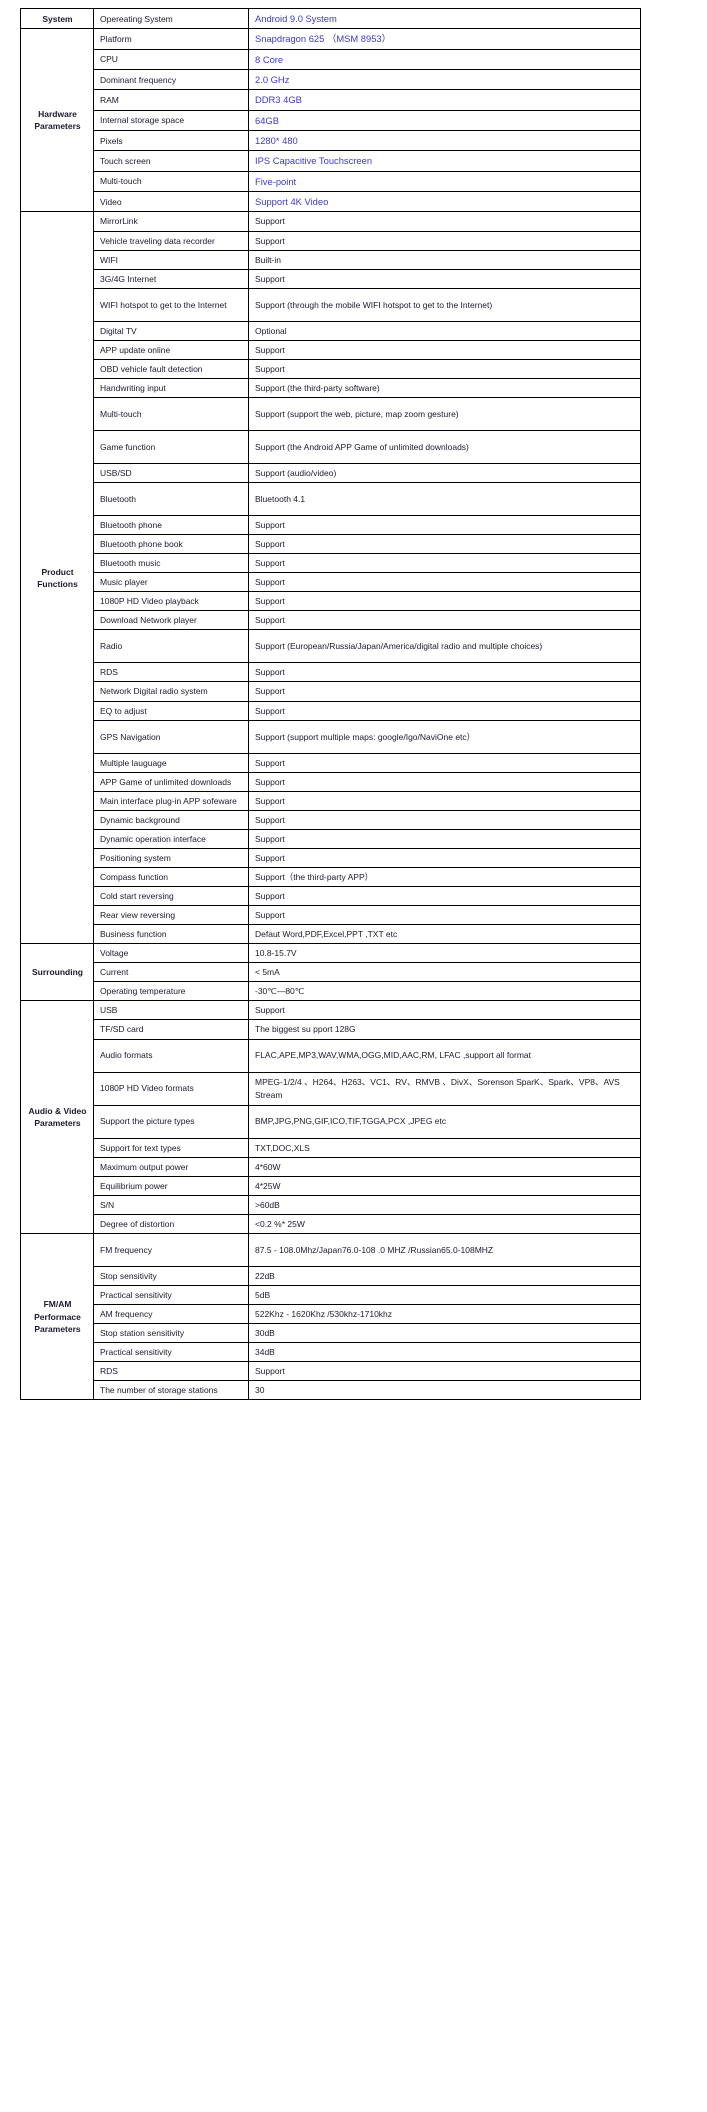 The image size is (707, 2112). What do you see at coordinates (444, 499) in the screenshot?
I see `spec-item-value: Bluetooth 4.1` at bounding box center [444, 499].